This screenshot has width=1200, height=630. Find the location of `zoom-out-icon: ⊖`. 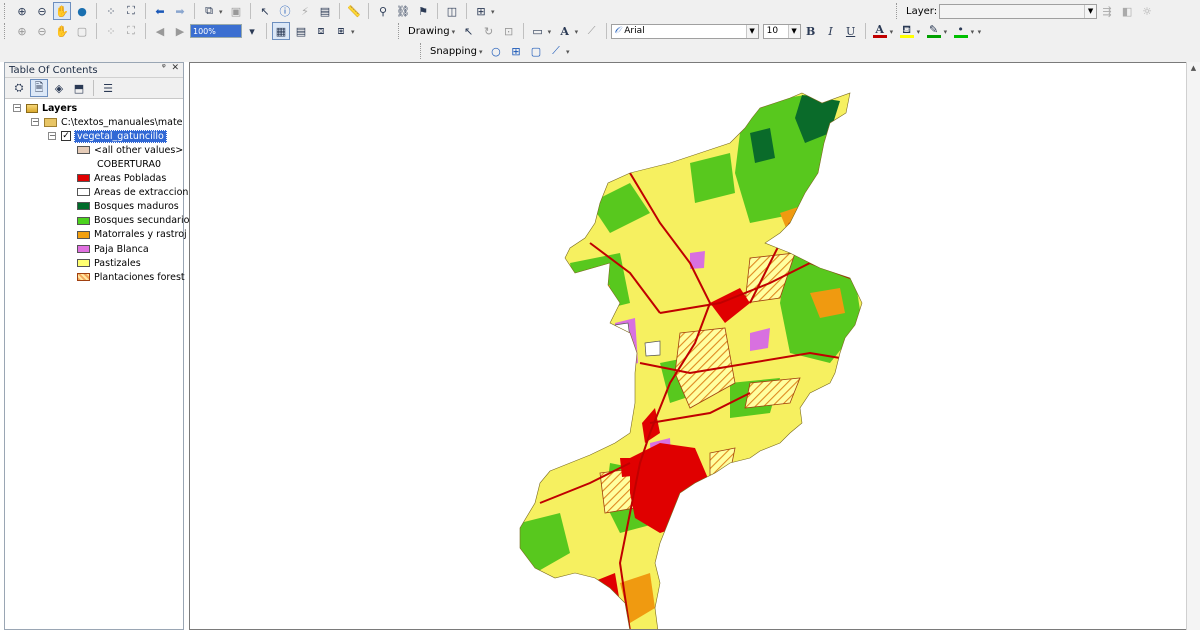

zoom-out-icon: ⊖ is located at coordinates (42, 11).